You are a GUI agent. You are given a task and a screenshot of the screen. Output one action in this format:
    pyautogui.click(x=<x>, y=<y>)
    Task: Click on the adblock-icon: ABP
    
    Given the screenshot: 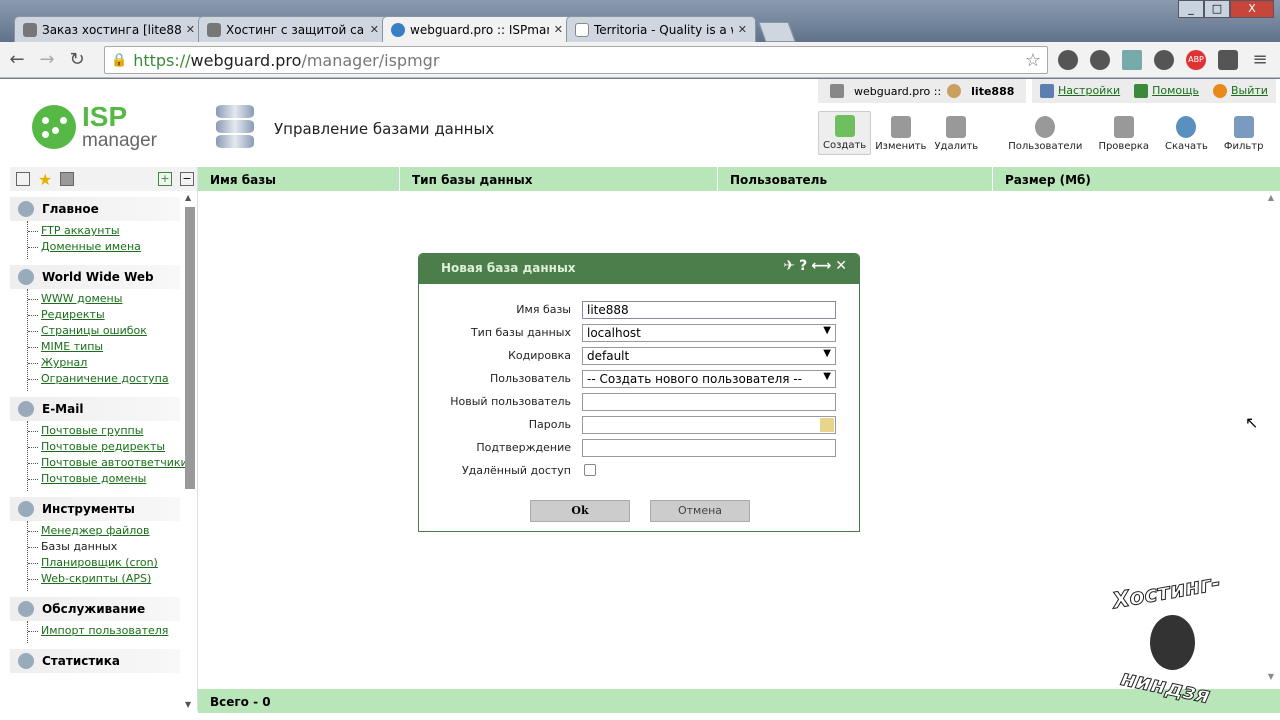 What is the action you would take?
    pyautogui.click(x=1196, y=60)
    